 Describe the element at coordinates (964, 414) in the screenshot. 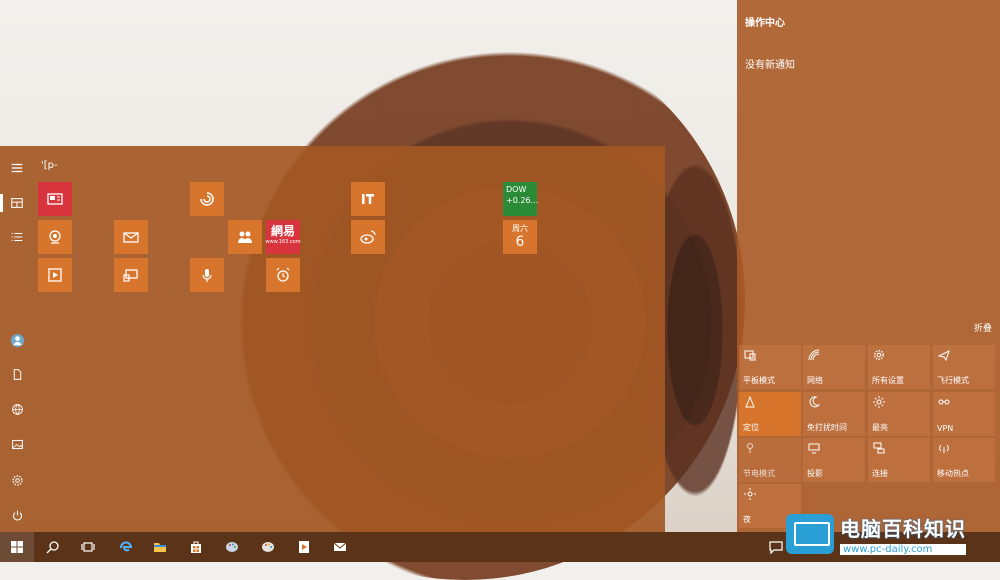

I see `quick-action-vpn: VPN` at that location.